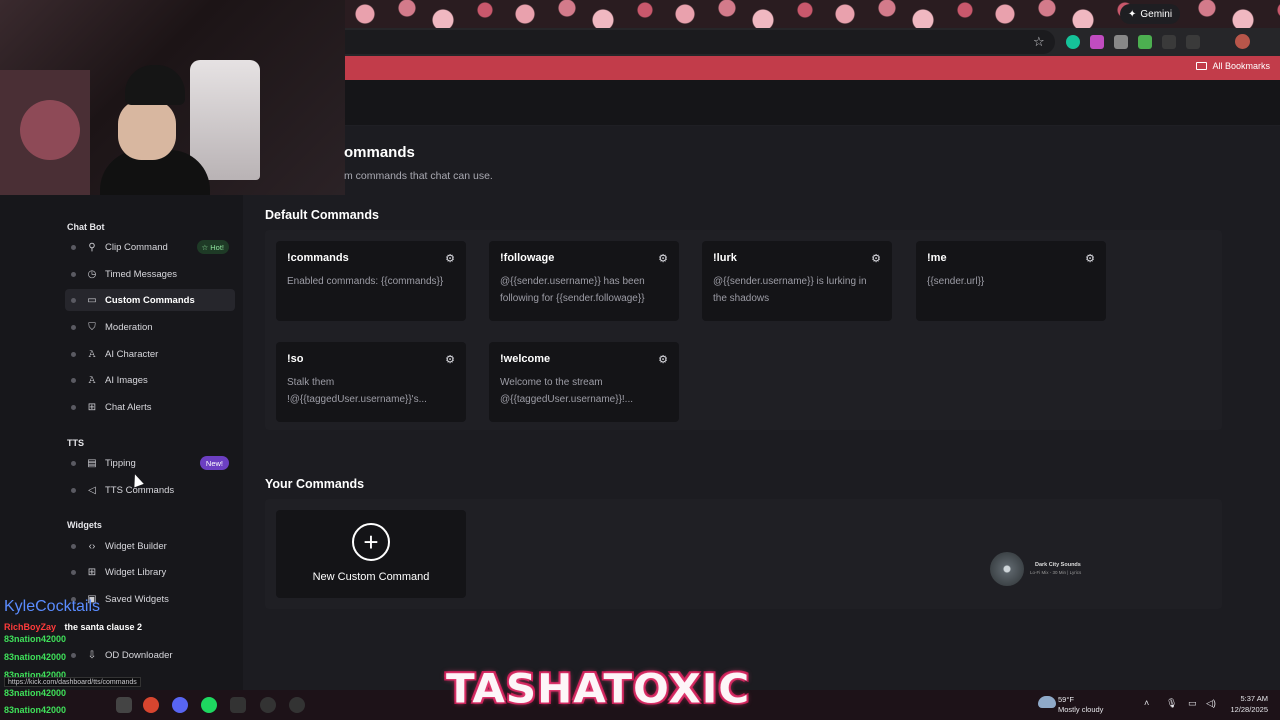 This screenshot has height=720, width=1280. I want to click on discord-icon, so click(180, 705).